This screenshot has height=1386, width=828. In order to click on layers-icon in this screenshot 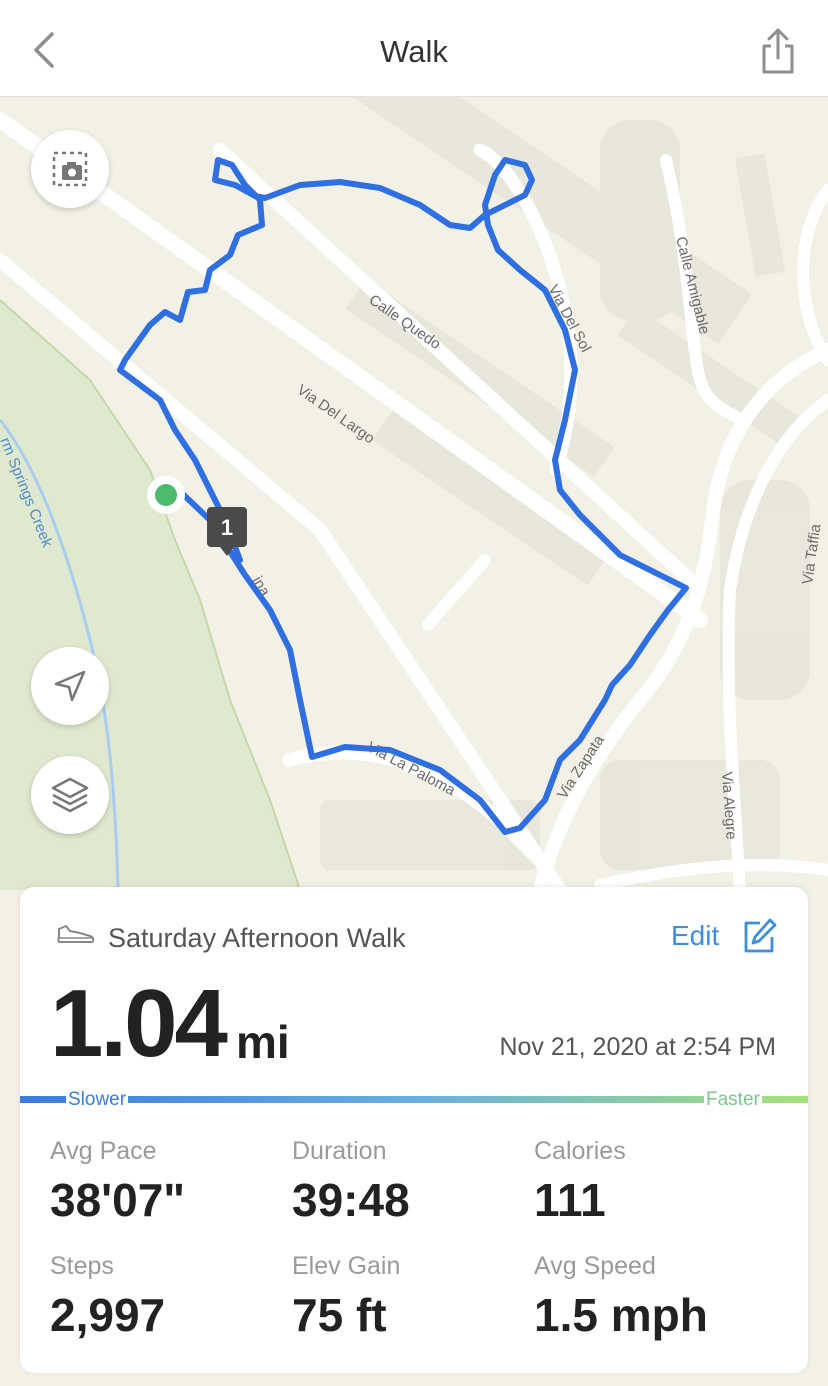, I will do `click(70, 795)`.